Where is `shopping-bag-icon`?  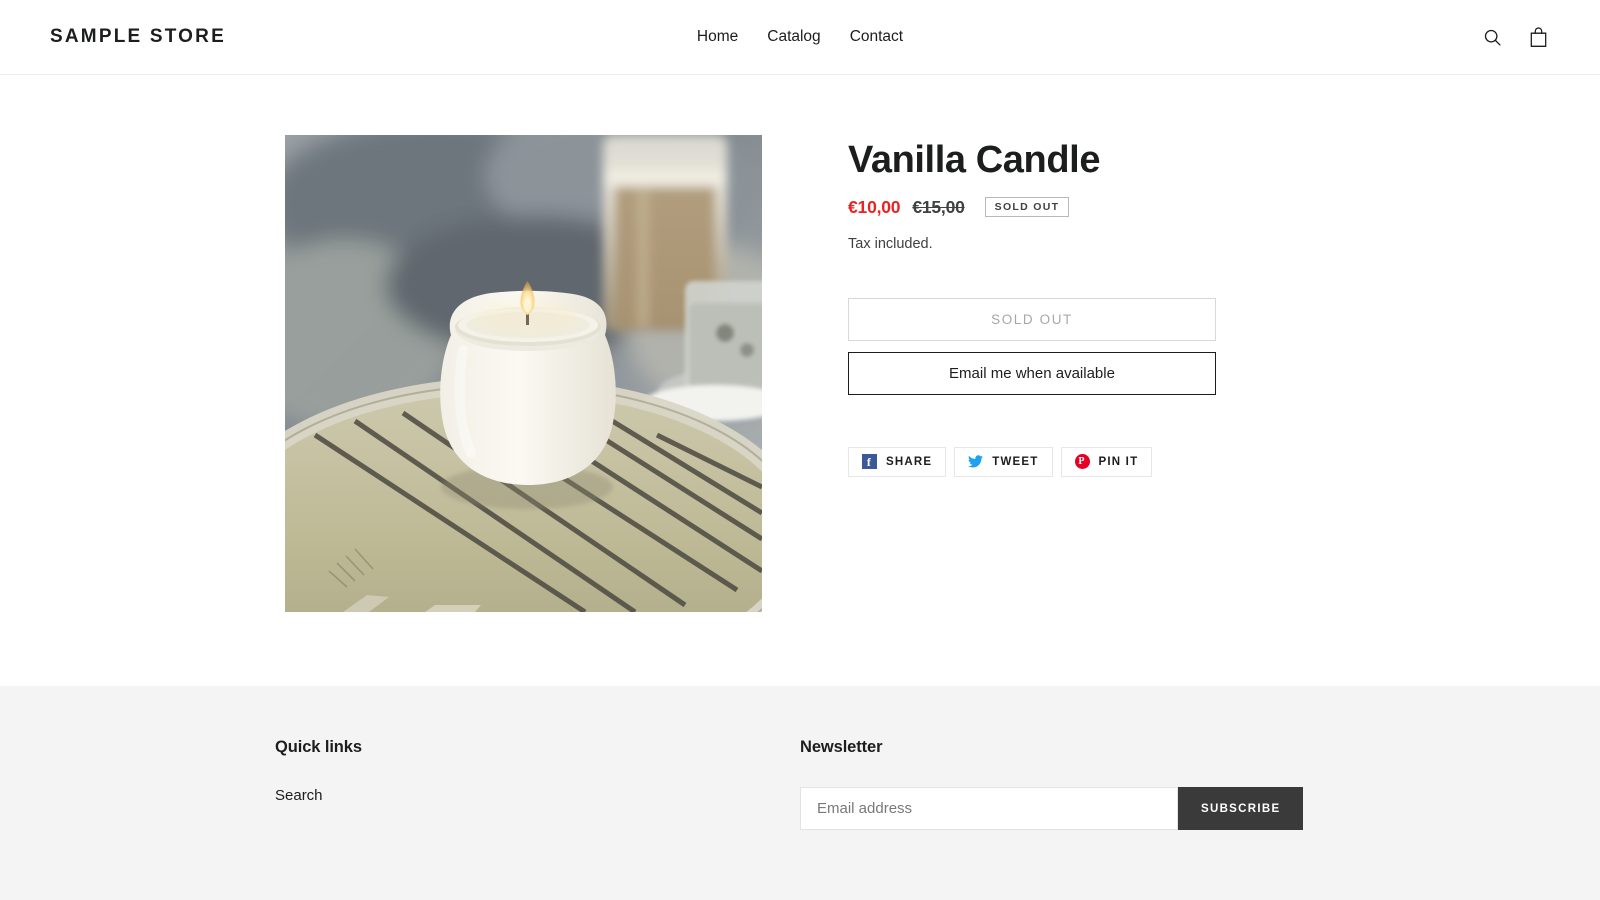 shopping-bag-icon is located at coordinates (1538, 37).